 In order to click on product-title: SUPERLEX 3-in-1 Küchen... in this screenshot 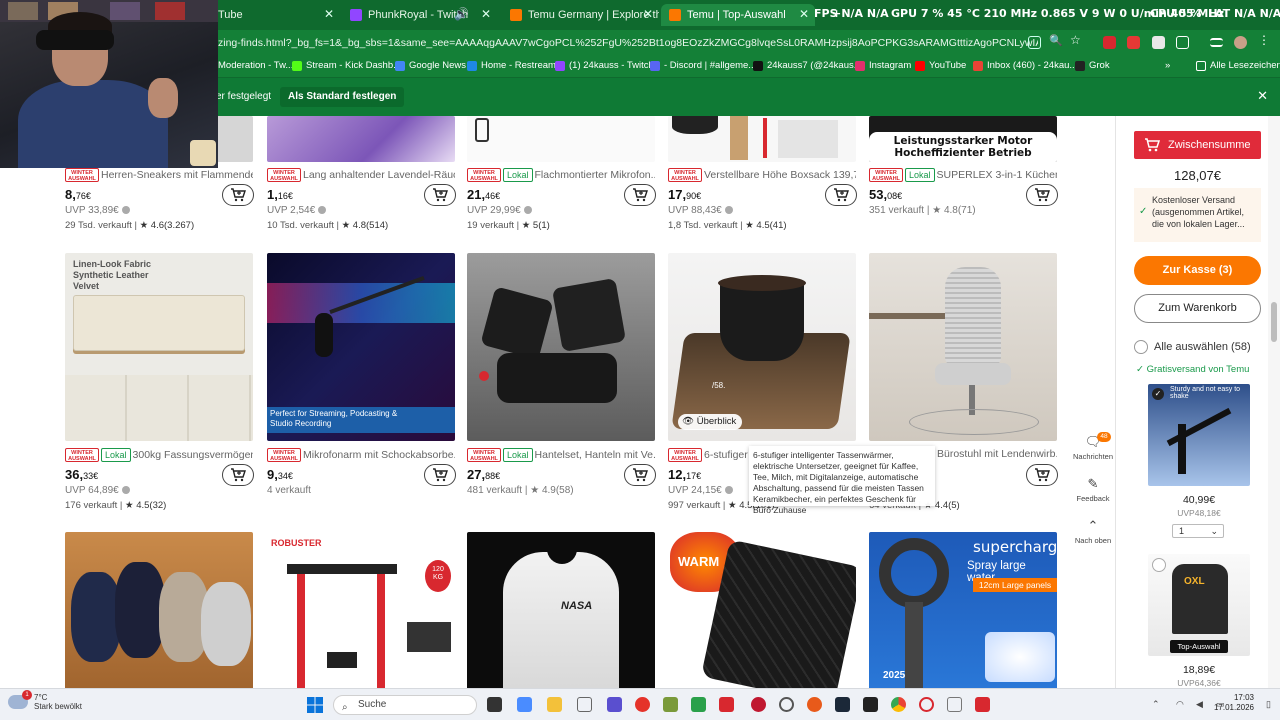, I will do `click(997, 175)`.